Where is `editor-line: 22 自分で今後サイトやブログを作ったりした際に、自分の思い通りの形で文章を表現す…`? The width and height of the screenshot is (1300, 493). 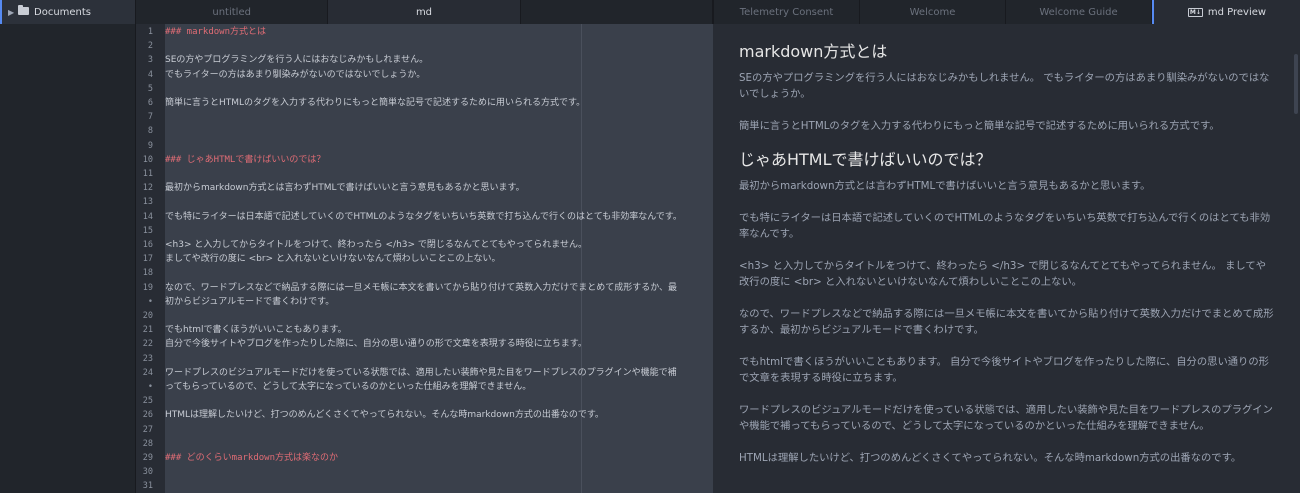
editor-line: 22 自分で今後サイトやブログを作ったりした際に、自分の思い通りの形で文章を表現す… is located at coordinates (424, 344).